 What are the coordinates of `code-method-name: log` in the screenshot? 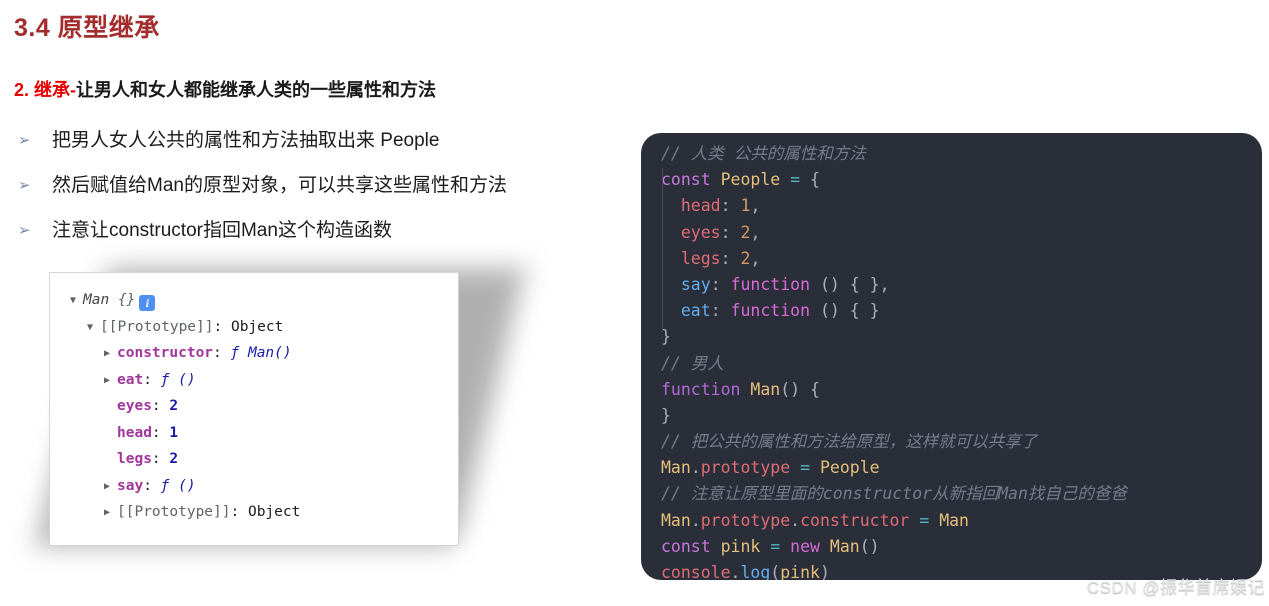 It's located at (755, 571).